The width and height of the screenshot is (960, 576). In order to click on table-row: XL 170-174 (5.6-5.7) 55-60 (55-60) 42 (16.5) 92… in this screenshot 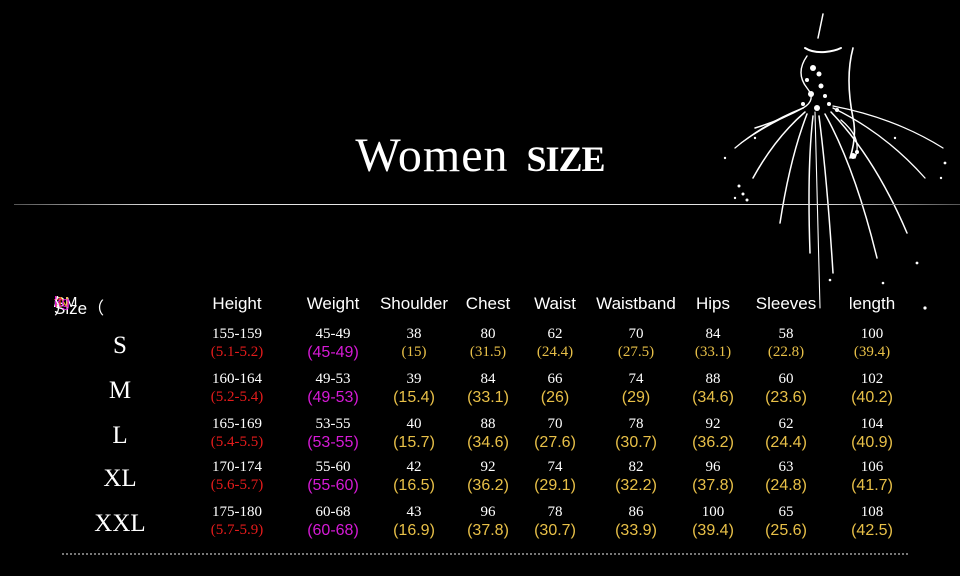, I will do `click(480, 481)`.